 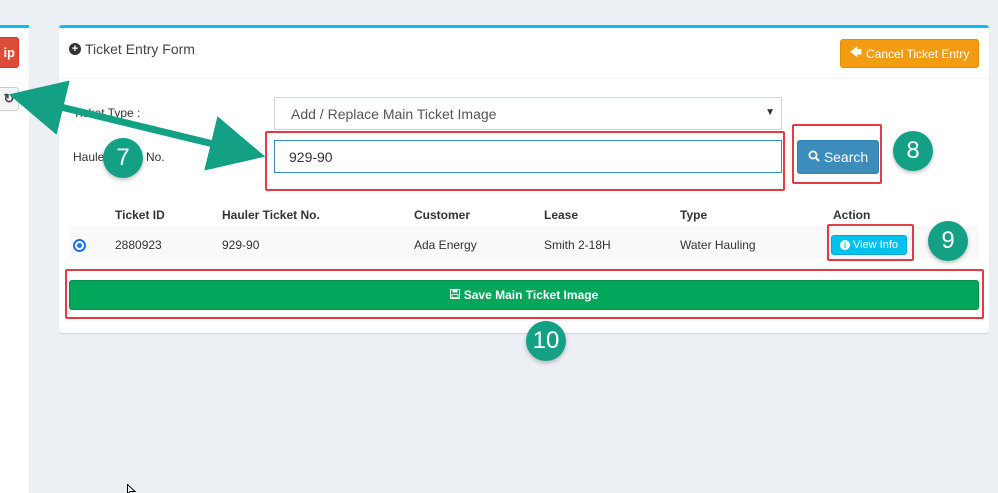 What do you see at coordinates (132, 487) in the screenshot?
I see `mouse-cursor-icon` at bounding box center [132, 487].